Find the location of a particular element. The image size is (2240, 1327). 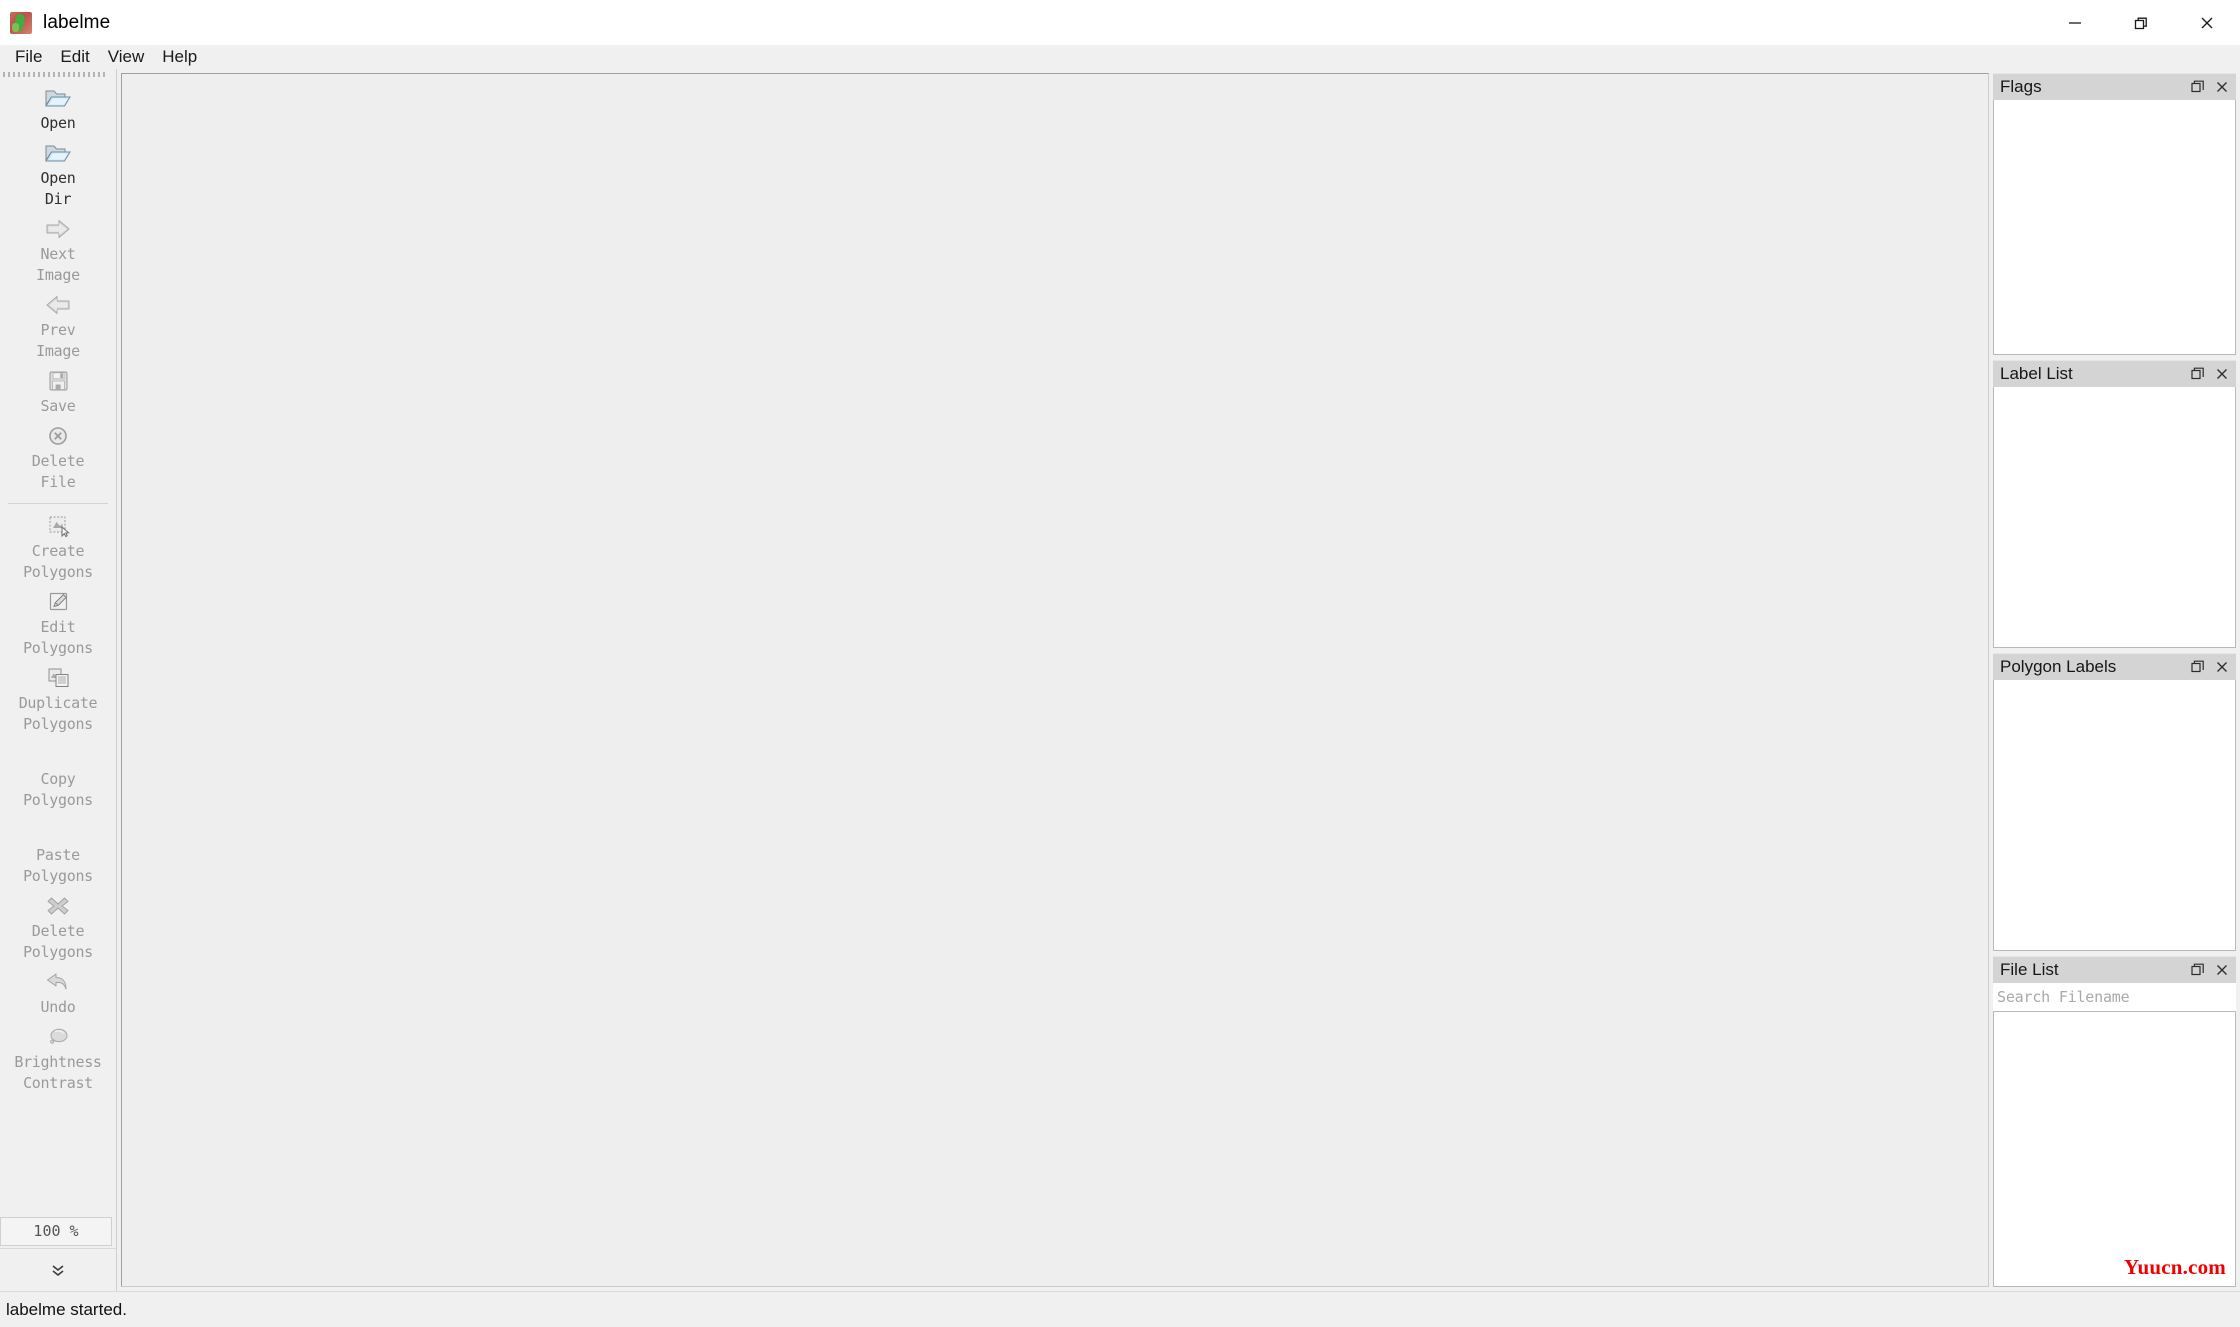

toolbar-button-label: Open Dir is located at coordinates (58, 188).